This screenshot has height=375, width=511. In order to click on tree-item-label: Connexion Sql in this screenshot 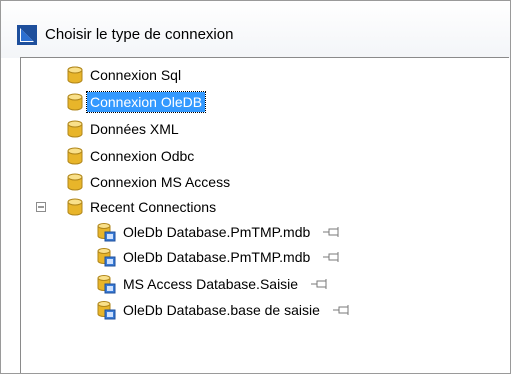, I will do `click(136, 75)`.